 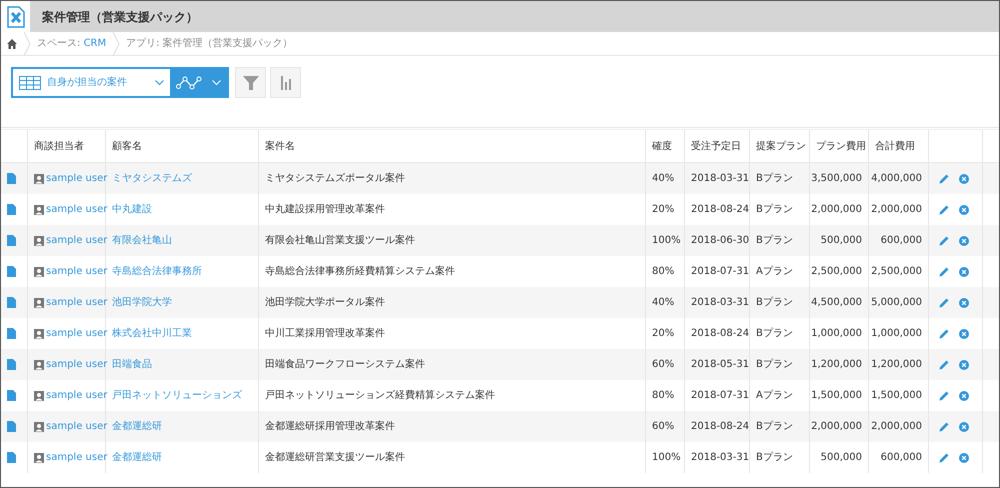 What do you see at coordinates (836, 365) in the screenshot?
I see `plan-cost: 1,200,000` at bounding box center [836, 365].